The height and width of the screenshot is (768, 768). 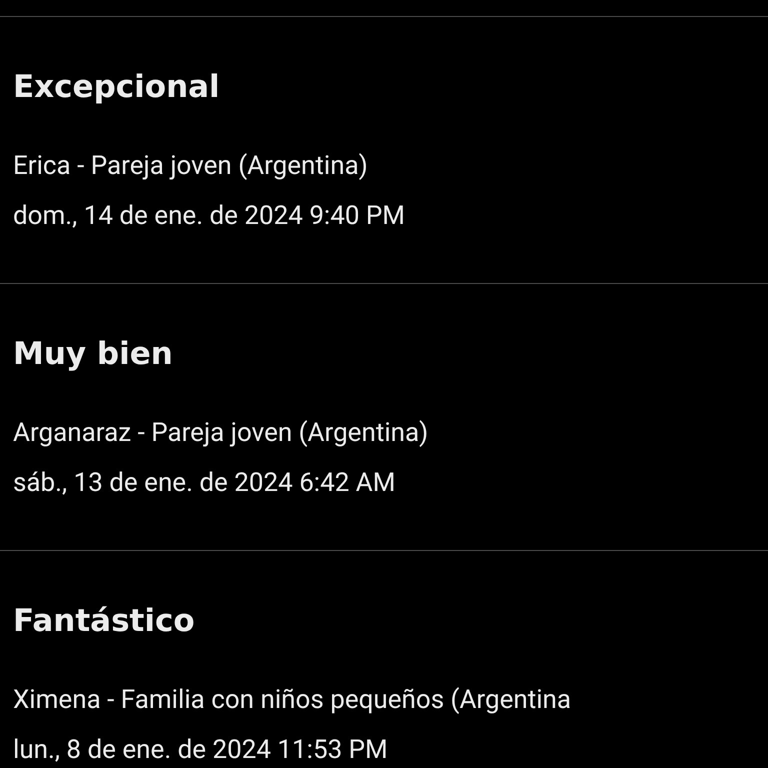 I want to click on reviewer-info: Arganaraz - Pareja joven (Argentina), so click(x=221, y=433).